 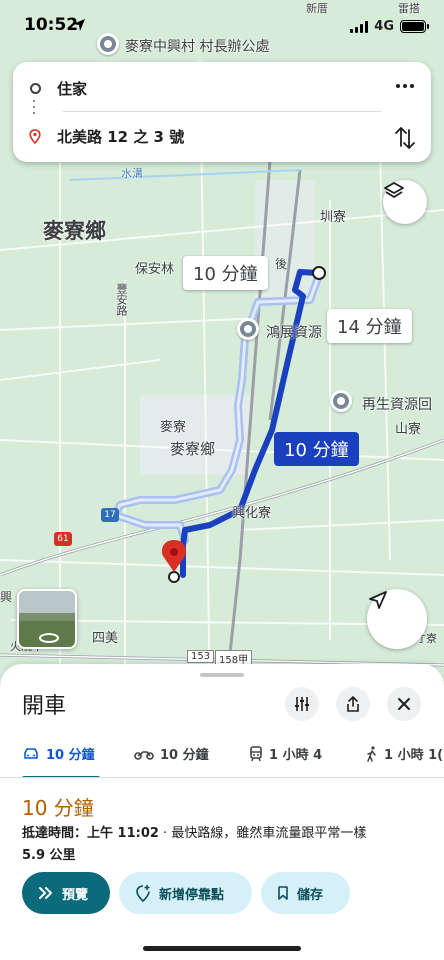 What do you see at coordinates (333, 217) in the screenshot?
I see `place-label: 圳寮` at bounding box center [333, 217].